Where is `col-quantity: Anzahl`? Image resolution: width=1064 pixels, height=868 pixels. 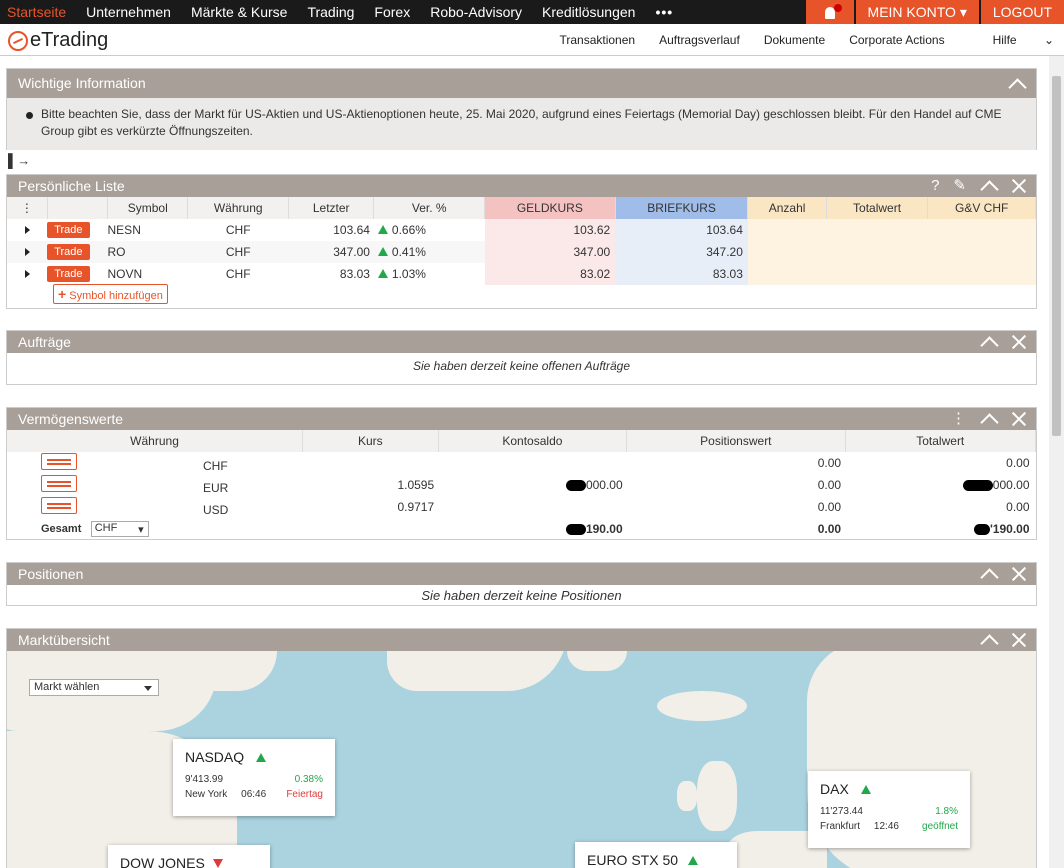
col-quantity: Anzahl is located at coordinates (787, 208).